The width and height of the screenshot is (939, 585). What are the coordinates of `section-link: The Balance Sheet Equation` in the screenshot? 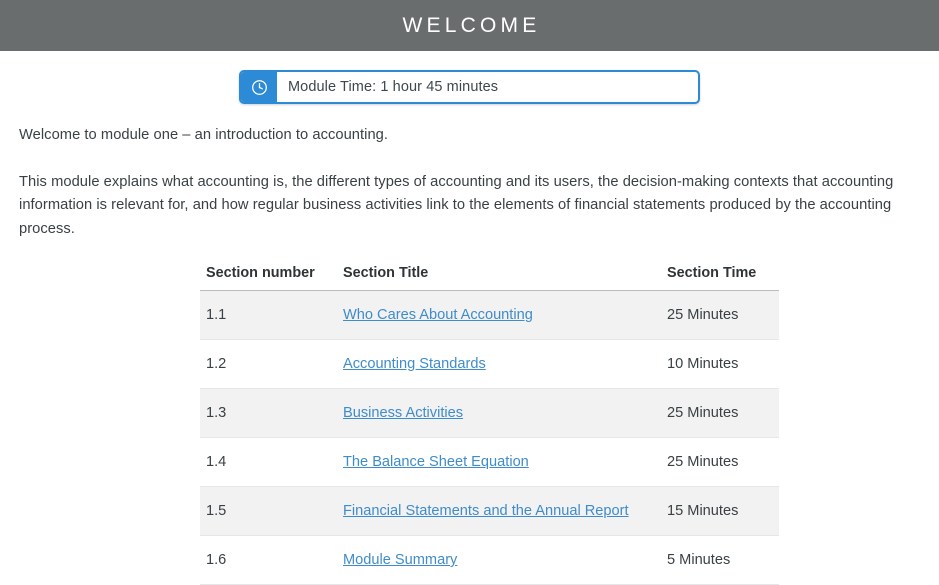 It's located at (436, 462).